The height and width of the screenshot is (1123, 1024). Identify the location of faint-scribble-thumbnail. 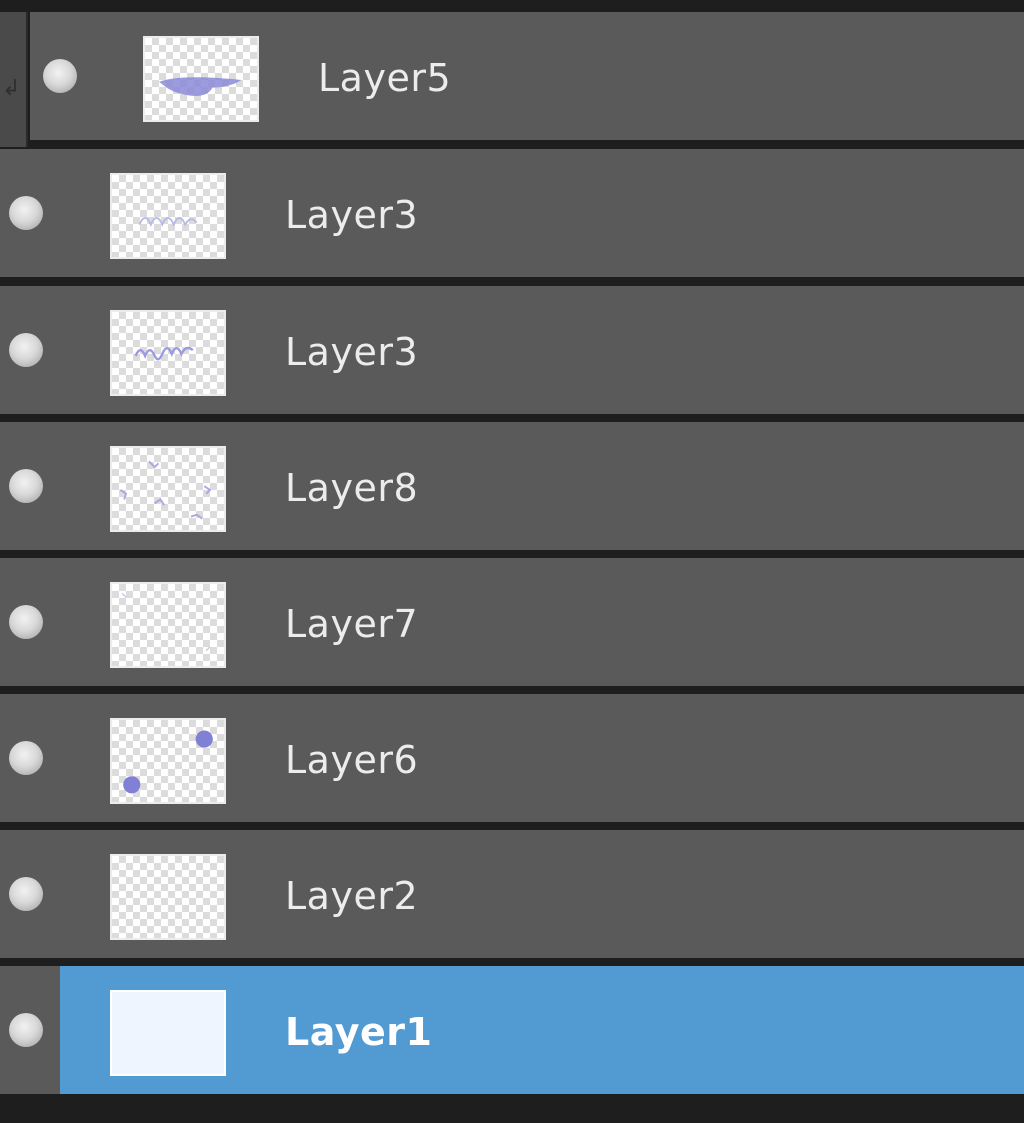
(168, 221).